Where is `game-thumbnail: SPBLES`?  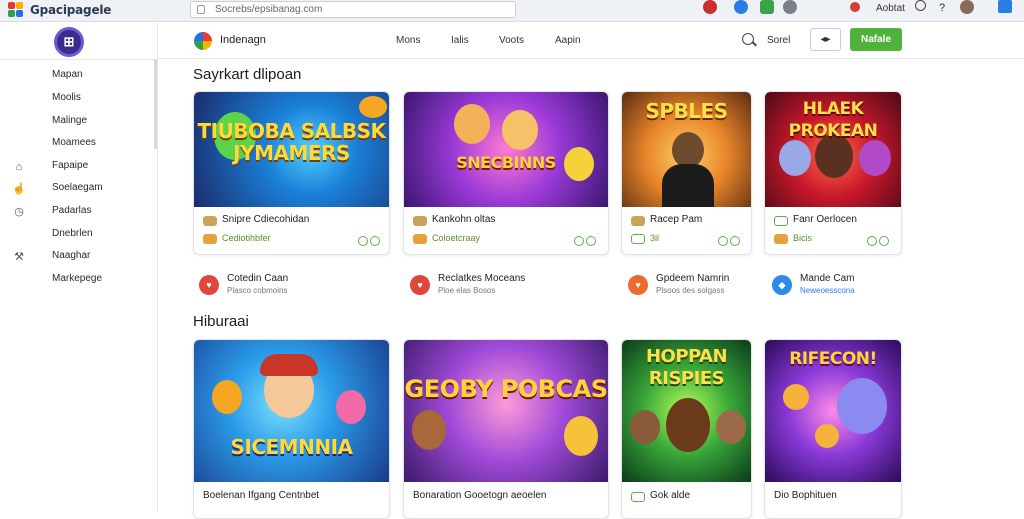 game-thumbnail: SPBLES is located at coordinates (686, 149).